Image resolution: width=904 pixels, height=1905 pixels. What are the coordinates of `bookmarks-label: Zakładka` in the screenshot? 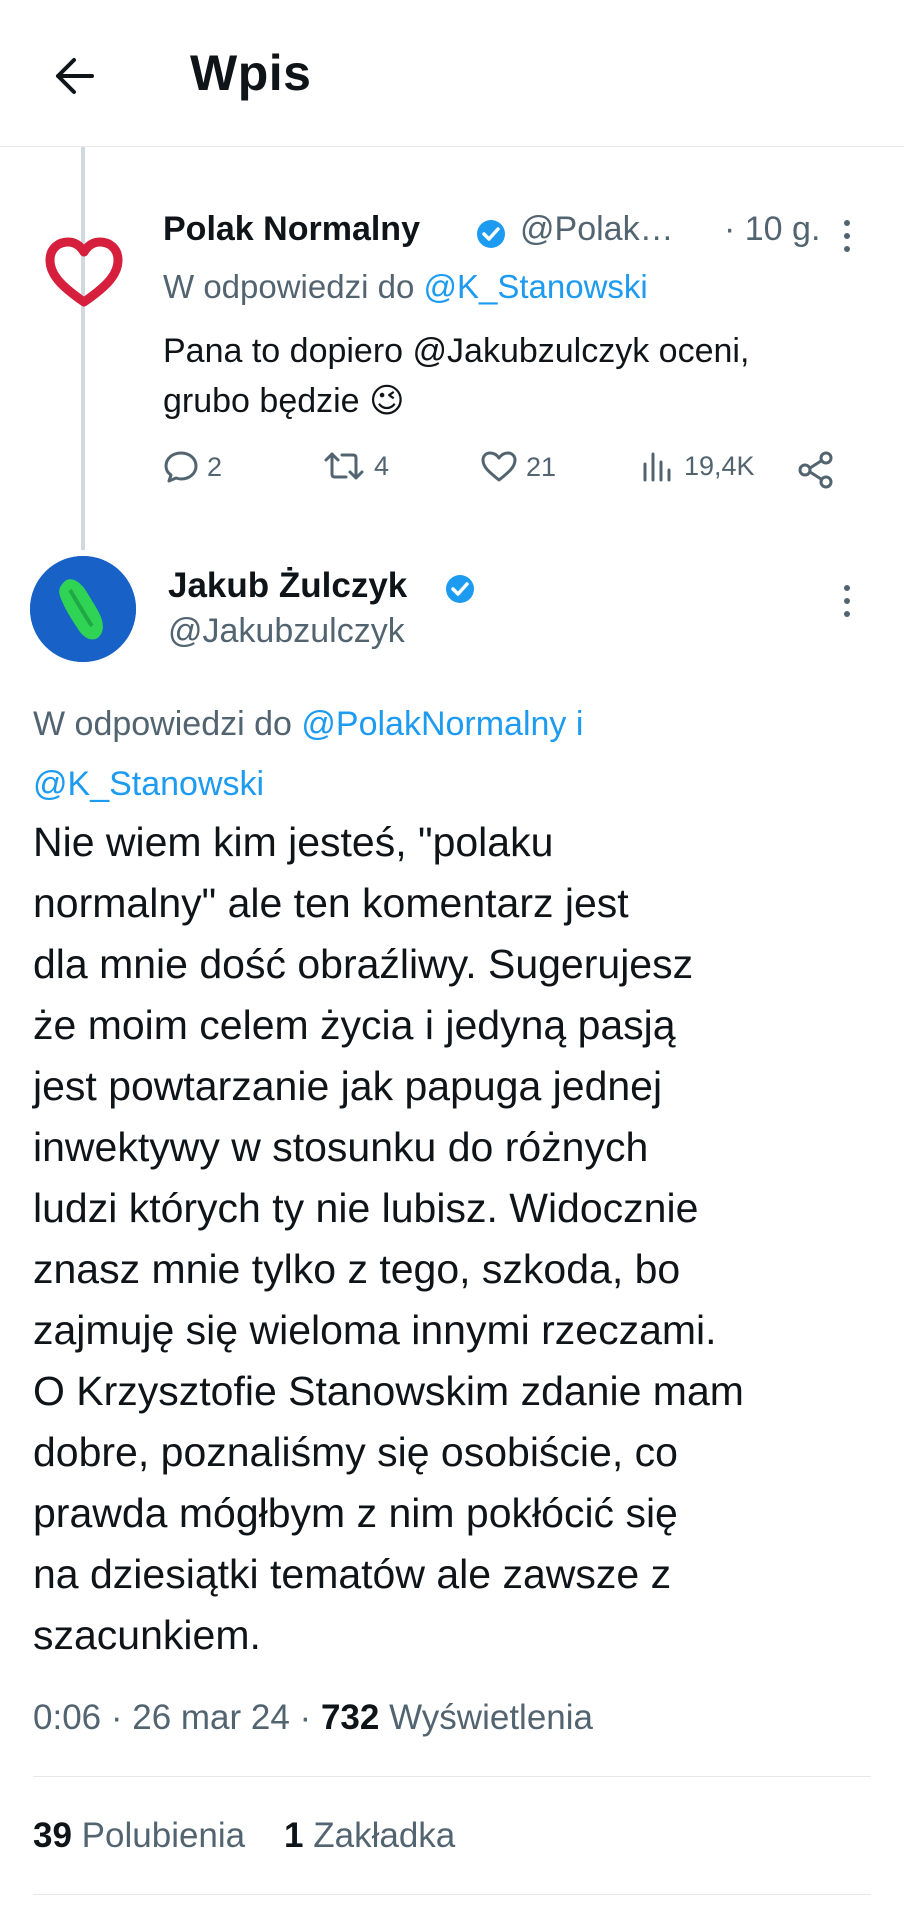 It's located at (384, 1835).